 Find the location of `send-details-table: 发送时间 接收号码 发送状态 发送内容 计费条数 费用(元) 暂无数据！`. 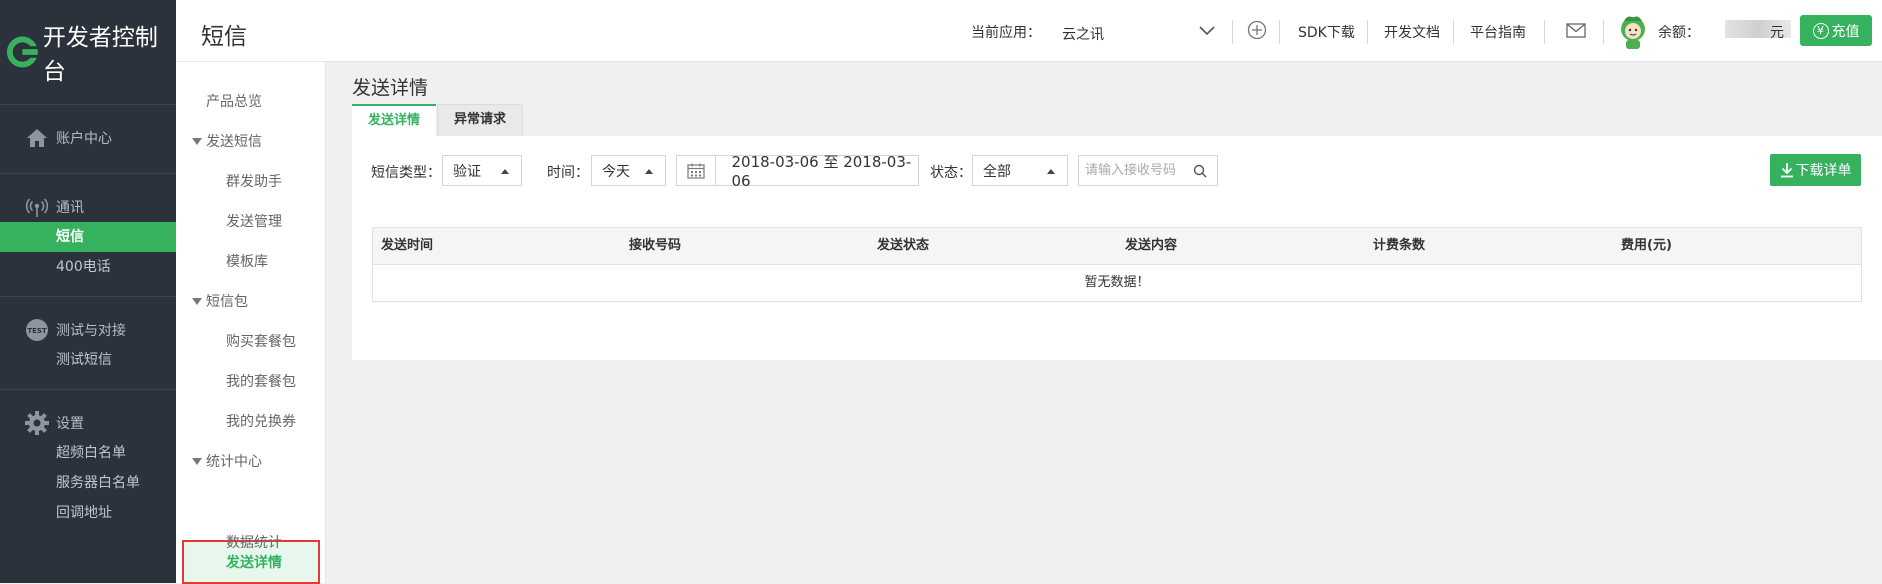

send-details-table: 发送时间 接收号码 发送状态 发送内容 计费条数 费用(元) 暂无数据！ is located at coordinates (1117, 264).